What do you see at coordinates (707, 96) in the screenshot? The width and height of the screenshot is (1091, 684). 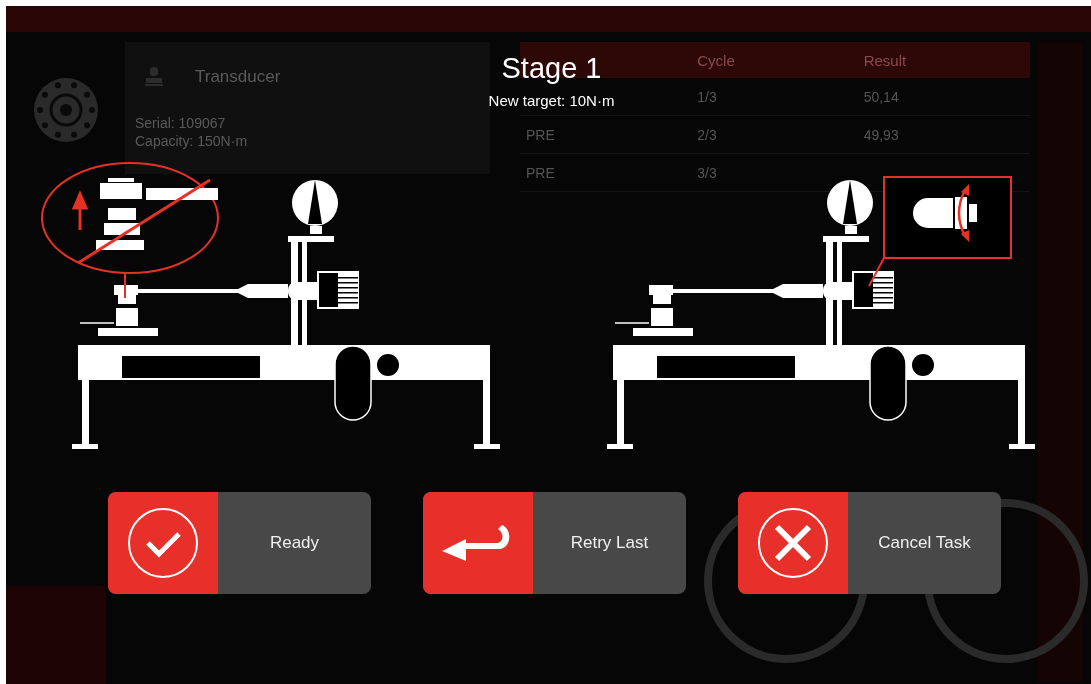 I see `table-cell: 1/3` at bounding box center [707, 96].